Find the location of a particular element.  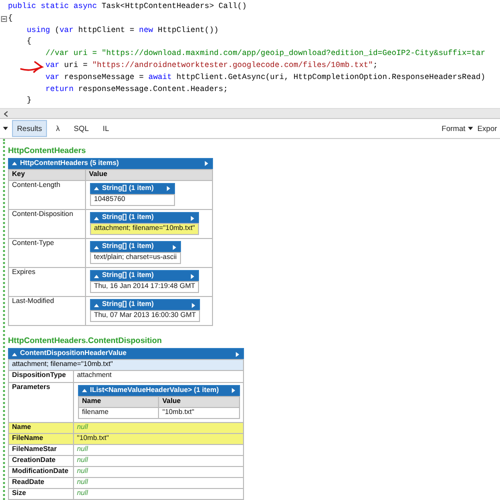

result-title: HttpContentHeaders is located at coordinates (47, 150).